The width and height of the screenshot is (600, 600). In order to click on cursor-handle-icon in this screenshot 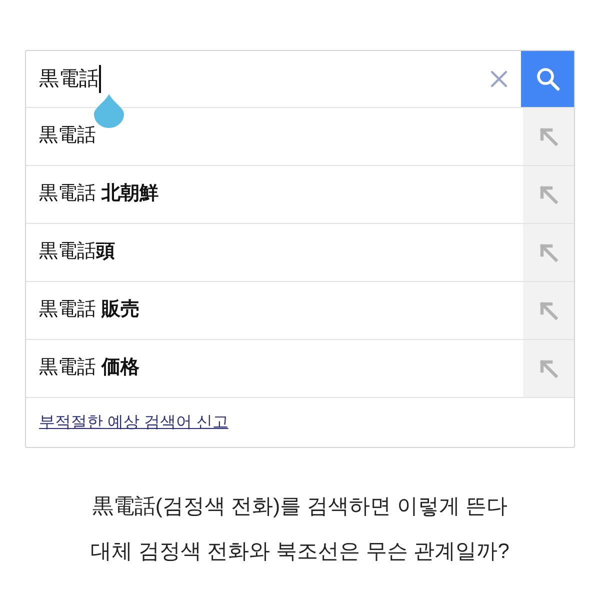, I will do `click(109, 111)`.